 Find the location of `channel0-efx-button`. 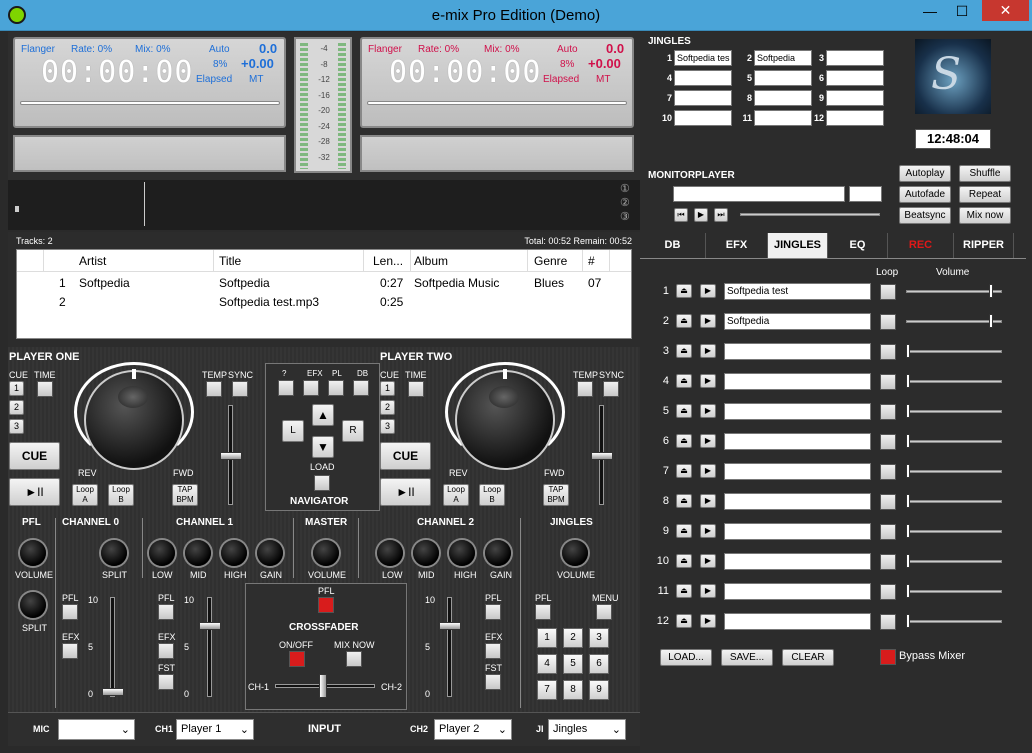

channel0-efx-button is located at coordinates (70, 651).